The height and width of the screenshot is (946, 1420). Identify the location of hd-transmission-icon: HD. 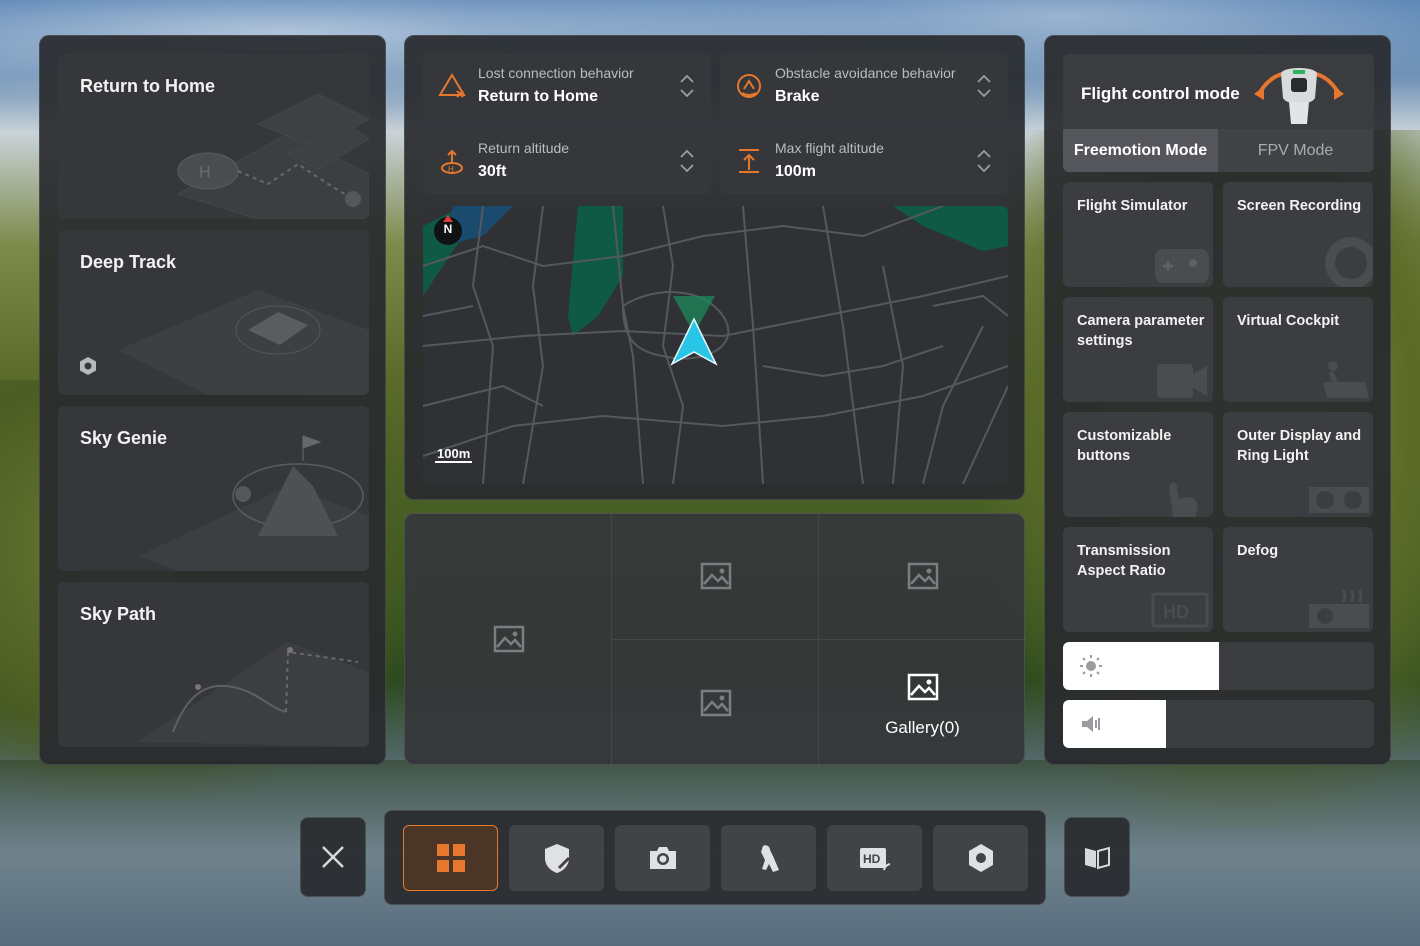
(874, 859).